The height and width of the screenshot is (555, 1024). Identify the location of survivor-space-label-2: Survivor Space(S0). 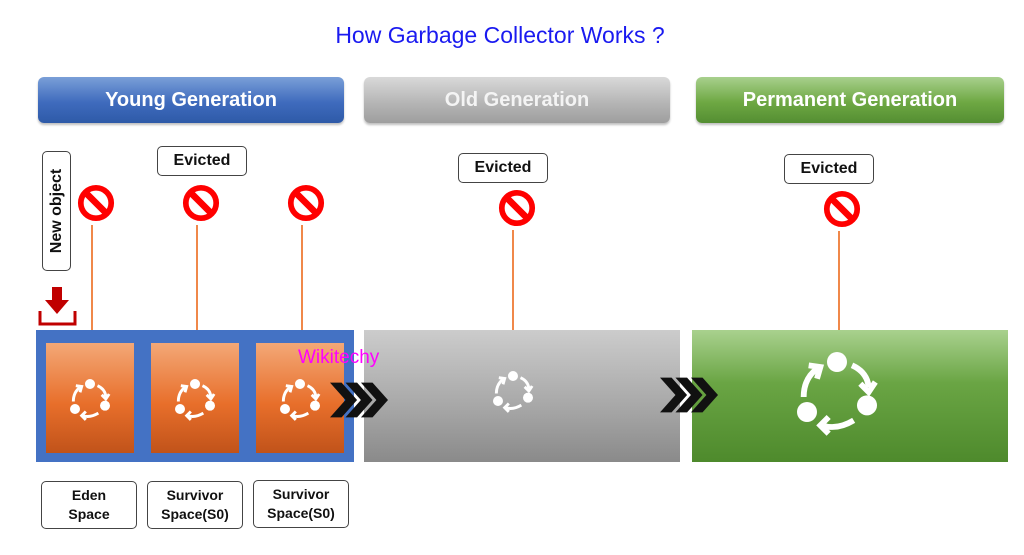
(301, 504).